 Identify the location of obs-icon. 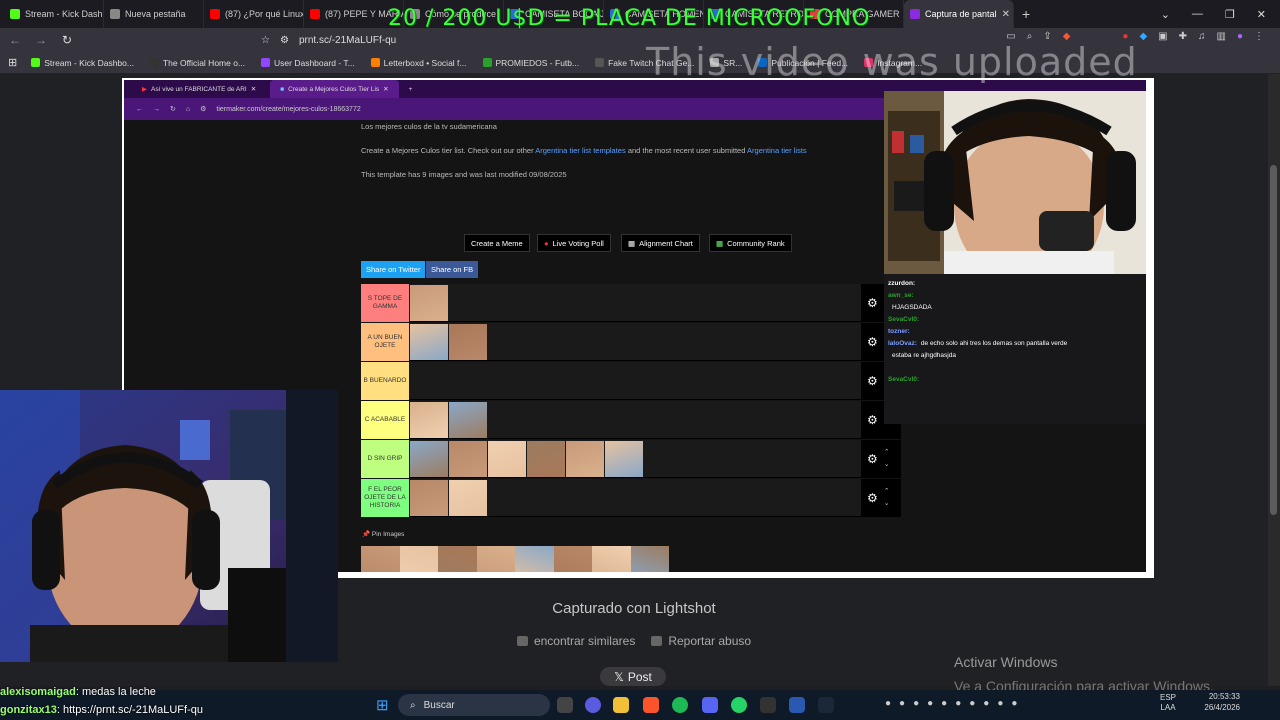
(768, 705).